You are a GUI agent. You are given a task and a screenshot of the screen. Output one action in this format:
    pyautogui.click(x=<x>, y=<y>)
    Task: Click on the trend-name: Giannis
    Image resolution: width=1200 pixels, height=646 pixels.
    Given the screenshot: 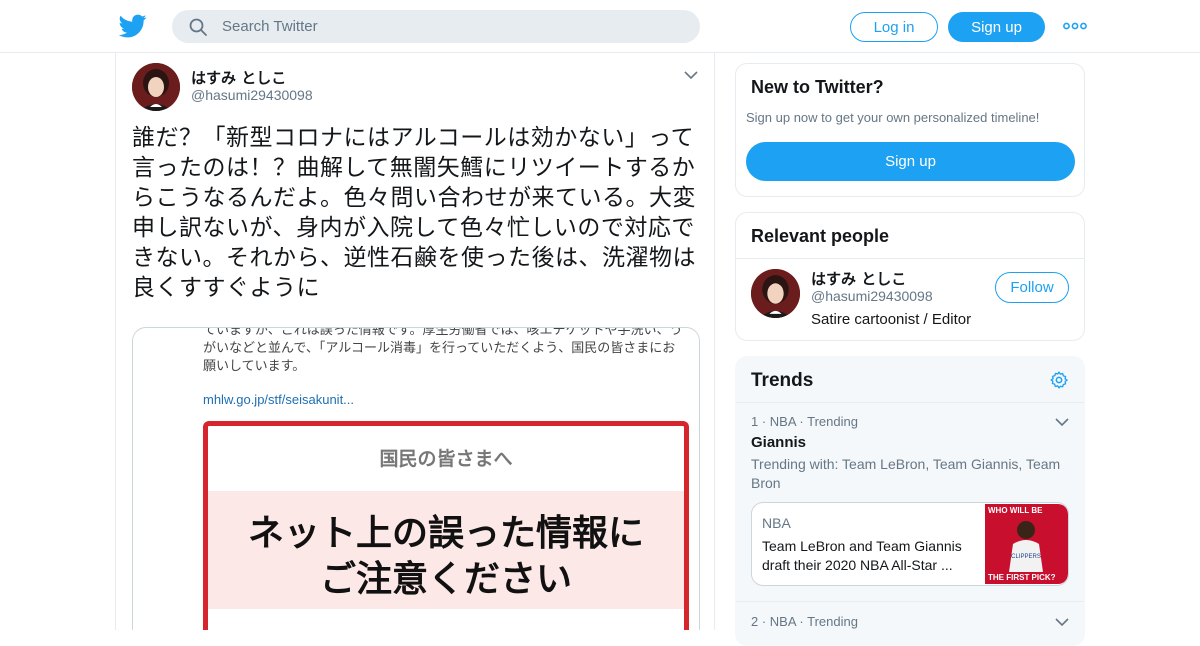 What is the action you would take?
    pyautogui.click(x=778, y=442)
    